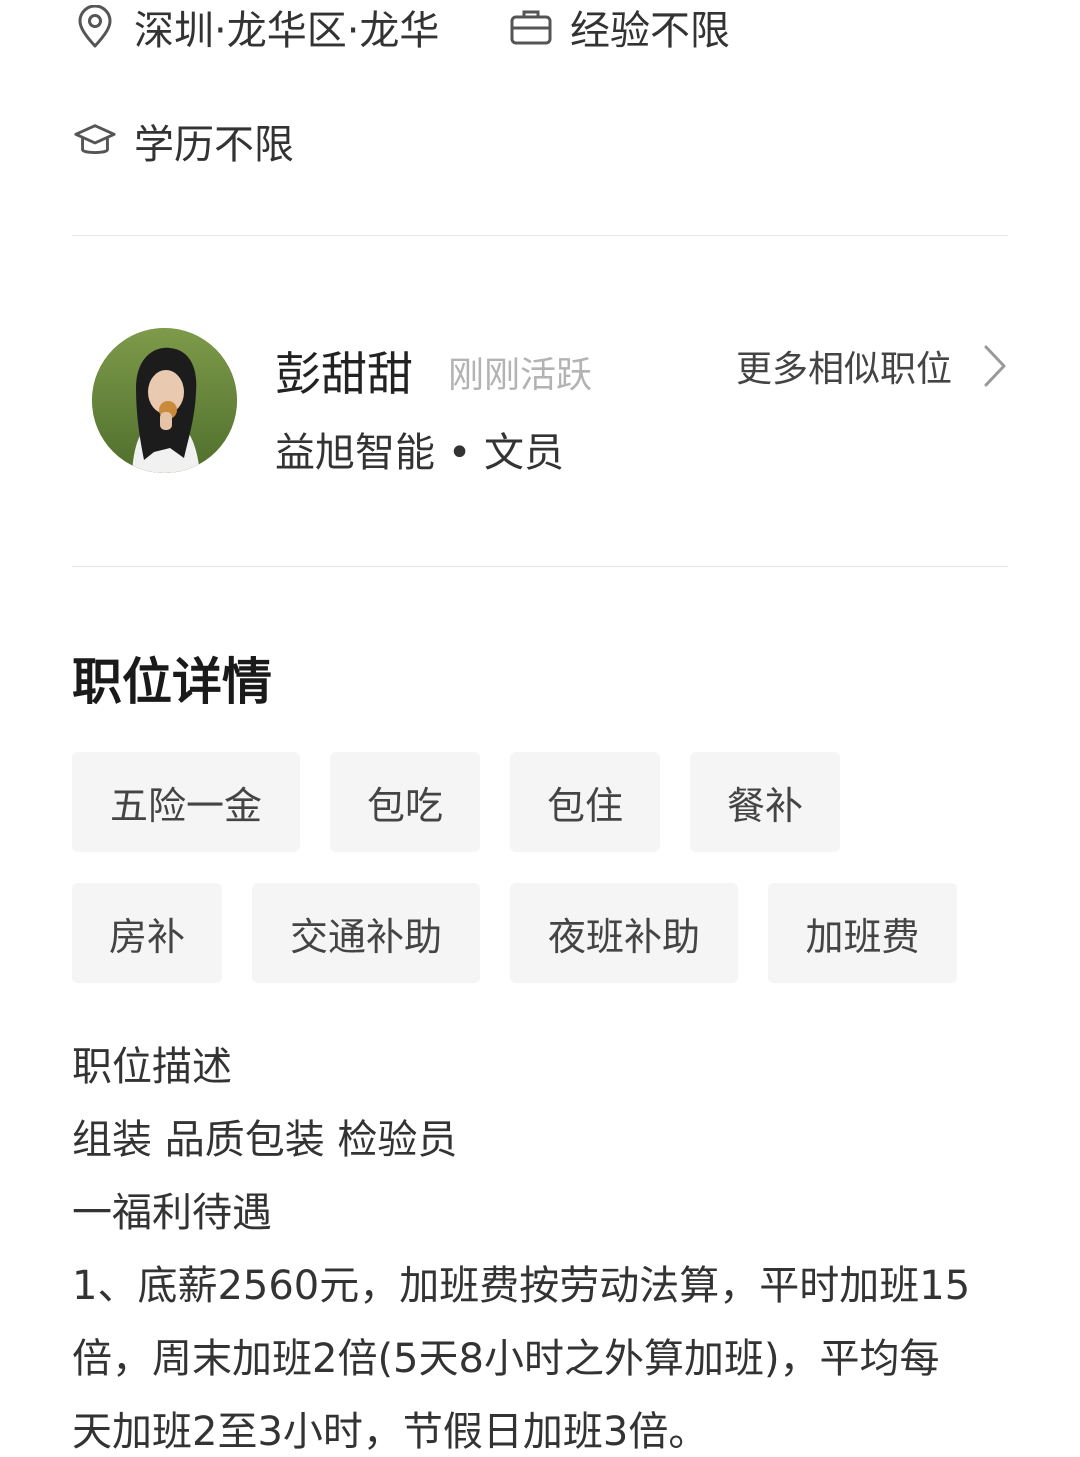 The image size is (1080, 1457). Describe the element at coordinates (843, 369) in the screenshot. I see `more-similar-jobs-label: 更多相似职位` at that location.